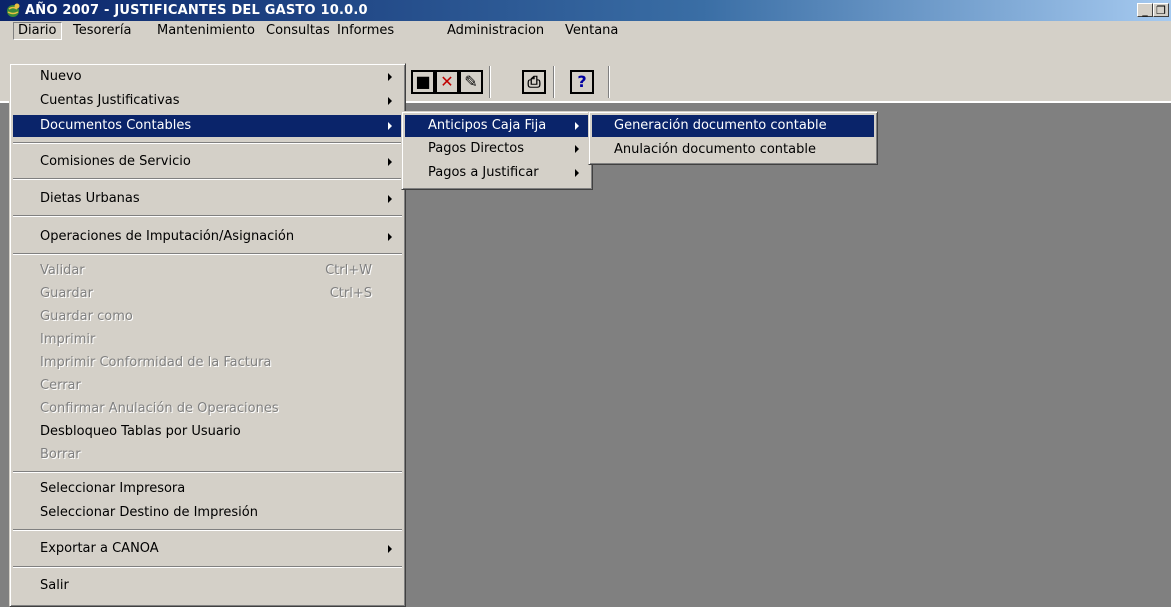 The width and height of the screenshot is (1171, 607). Describe the element at coordinates (495, 31) in the screenshot. I see `menu-administracion: Administracion` at that location.